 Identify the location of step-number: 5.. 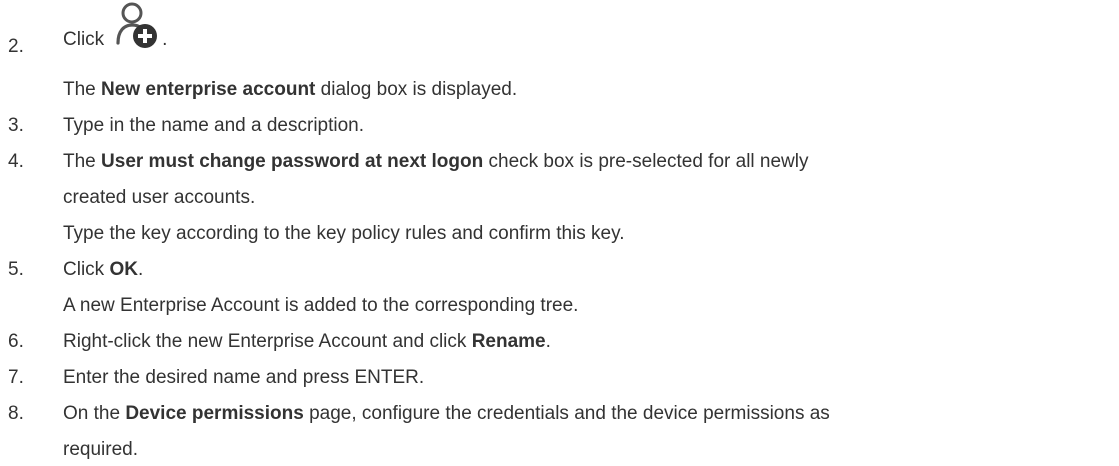
(16, 269).